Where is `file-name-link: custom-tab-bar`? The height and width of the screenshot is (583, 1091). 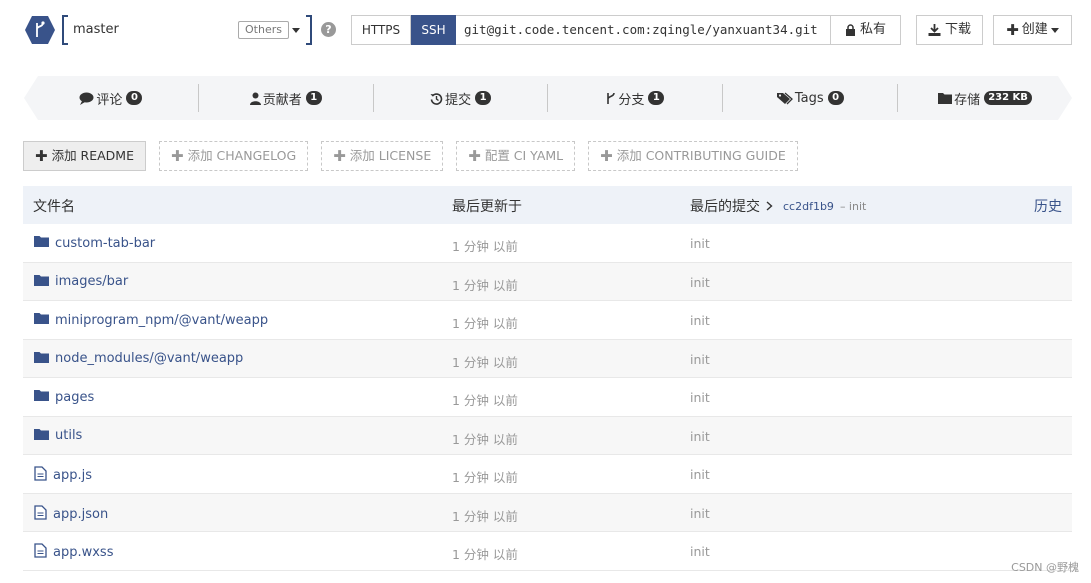 file-name-link: custom-tab-bar is located at coordinates (94, 243).